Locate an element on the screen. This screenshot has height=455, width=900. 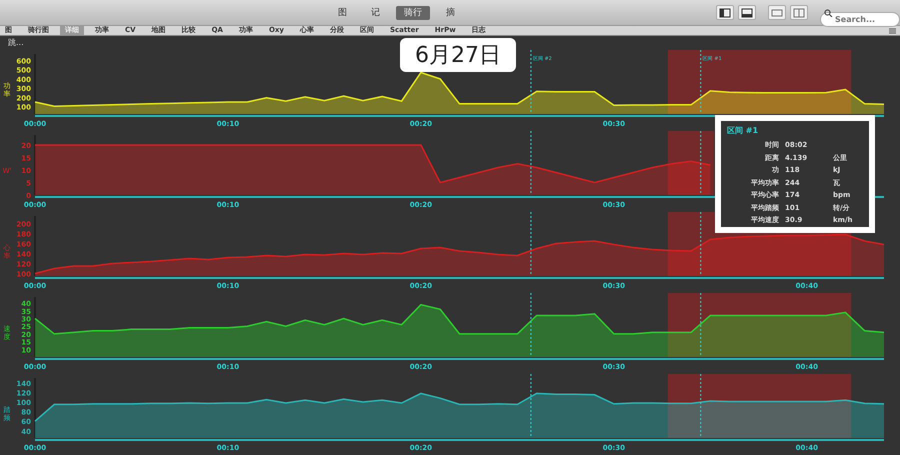
date-label: 6月27日 is located at coordinates (458, 55).